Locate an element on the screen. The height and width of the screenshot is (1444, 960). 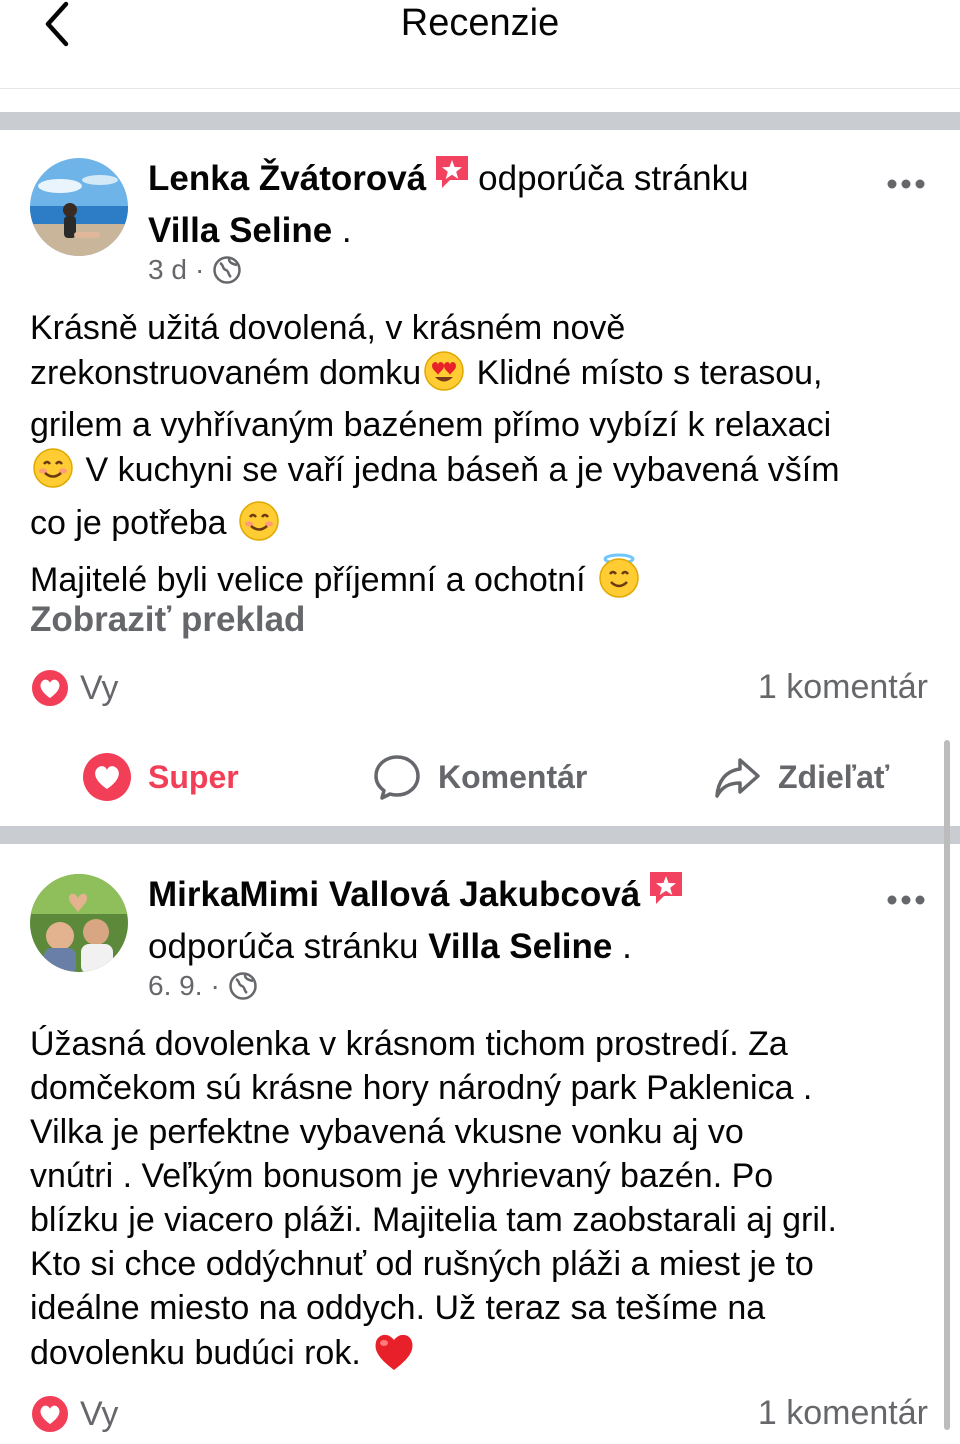
share-label: Zdieľať is located at coordinates (834, 776).